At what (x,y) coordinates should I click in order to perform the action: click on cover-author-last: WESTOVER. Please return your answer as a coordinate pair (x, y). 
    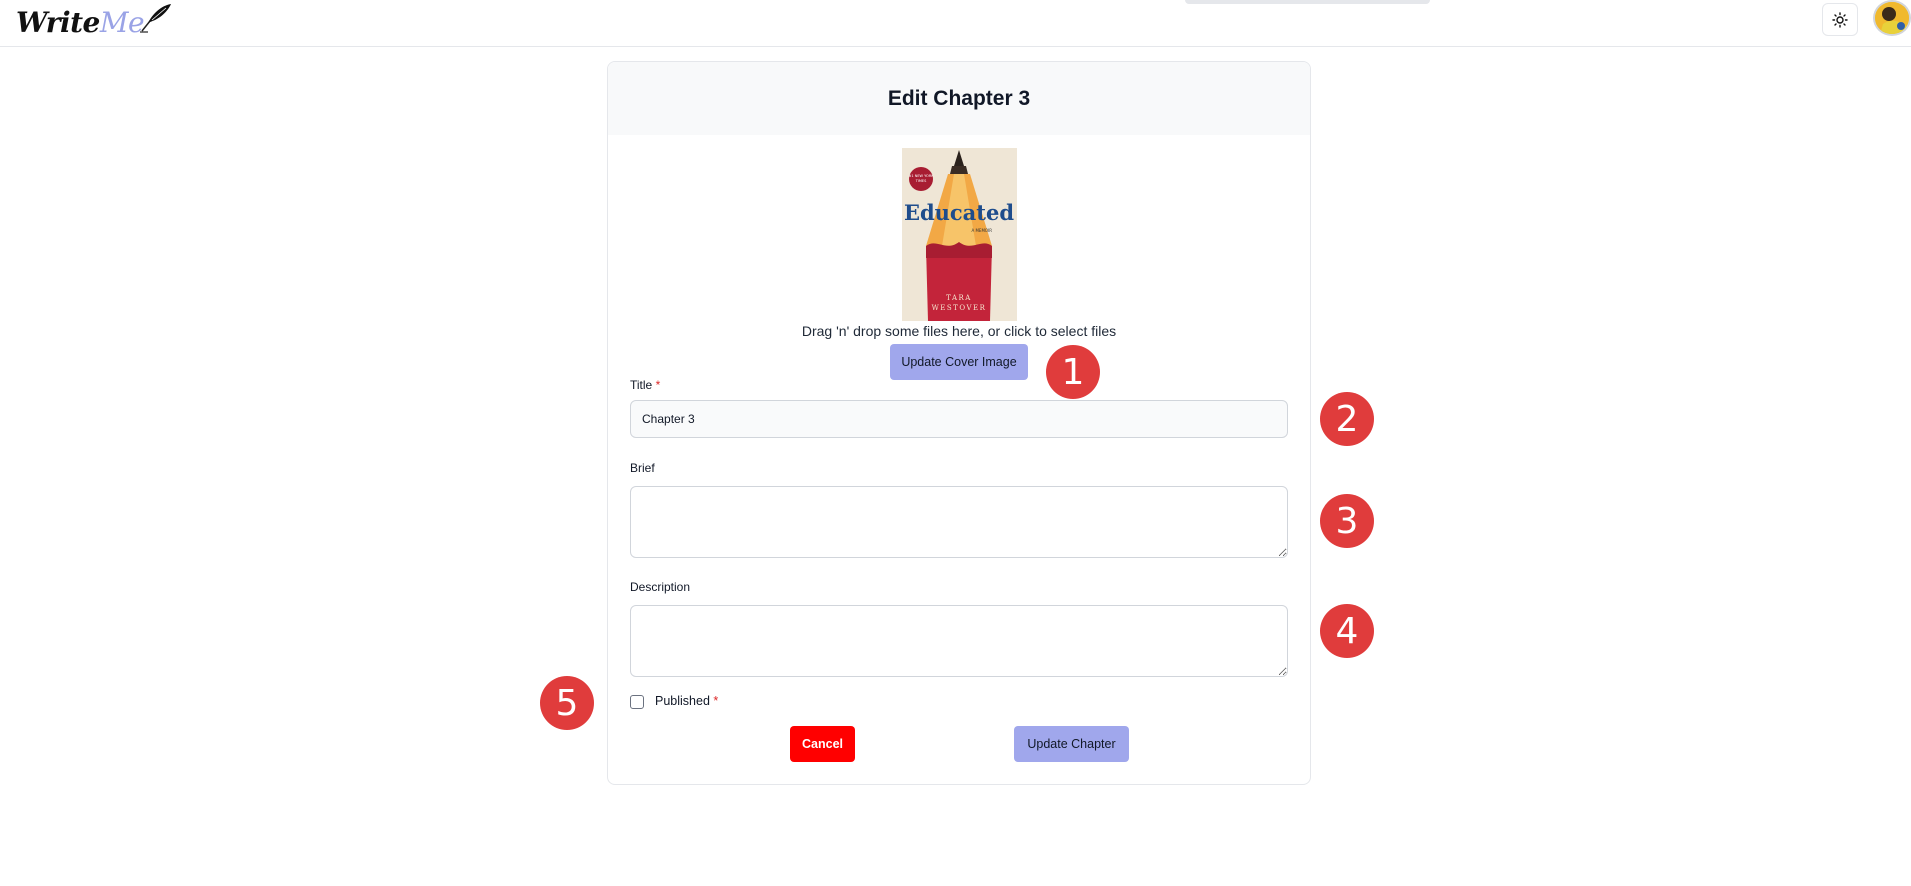
    Looking at the image, I should click on (959, 308).